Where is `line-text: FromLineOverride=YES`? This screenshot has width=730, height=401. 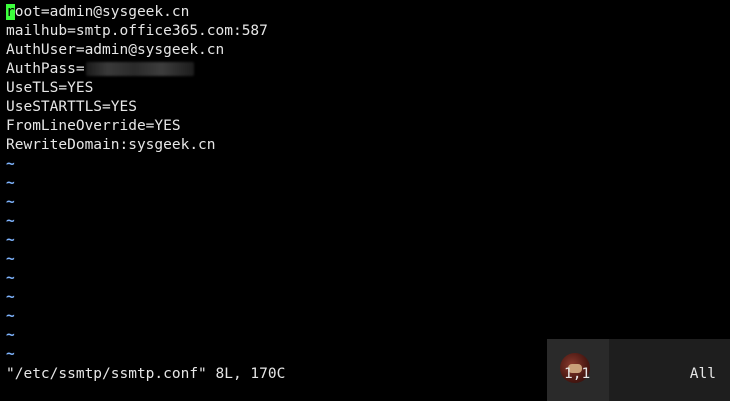
line-text: FromLineOverride=YES is located at coordinates (93, 126).